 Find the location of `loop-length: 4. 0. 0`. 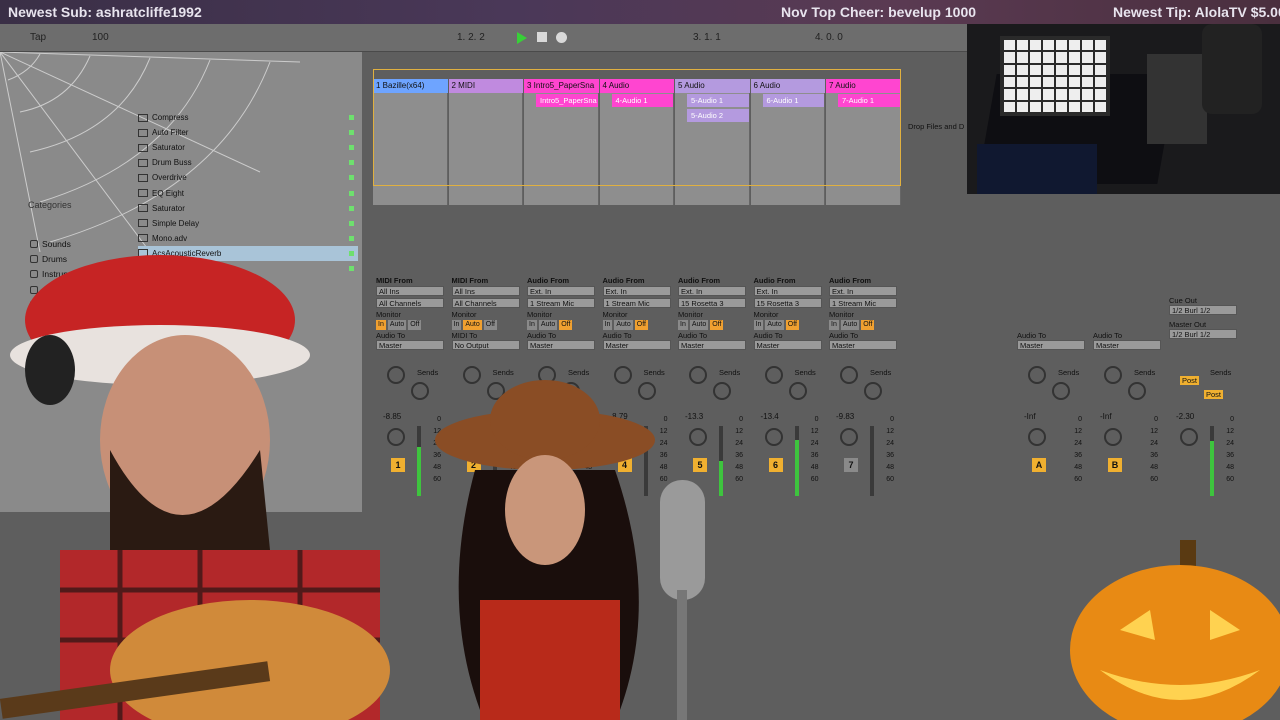

loop-length: 4. 0. 0 is located at coordinates (829, 37).